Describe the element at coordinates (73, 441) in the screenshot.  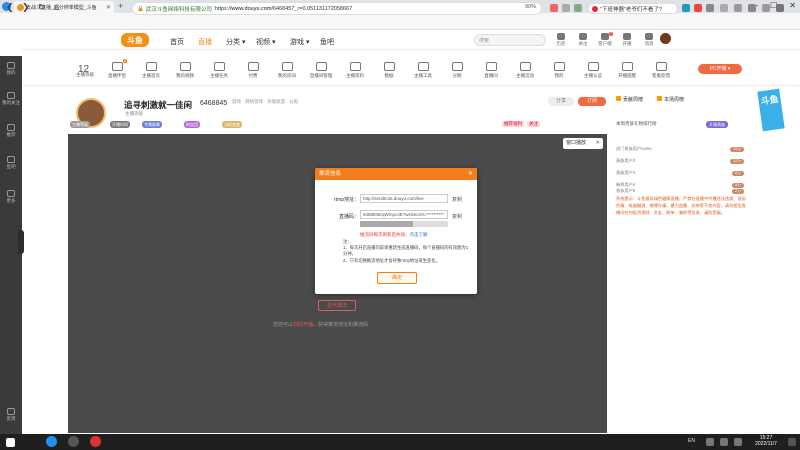
I see `obs-taskbar-icon` at that location.